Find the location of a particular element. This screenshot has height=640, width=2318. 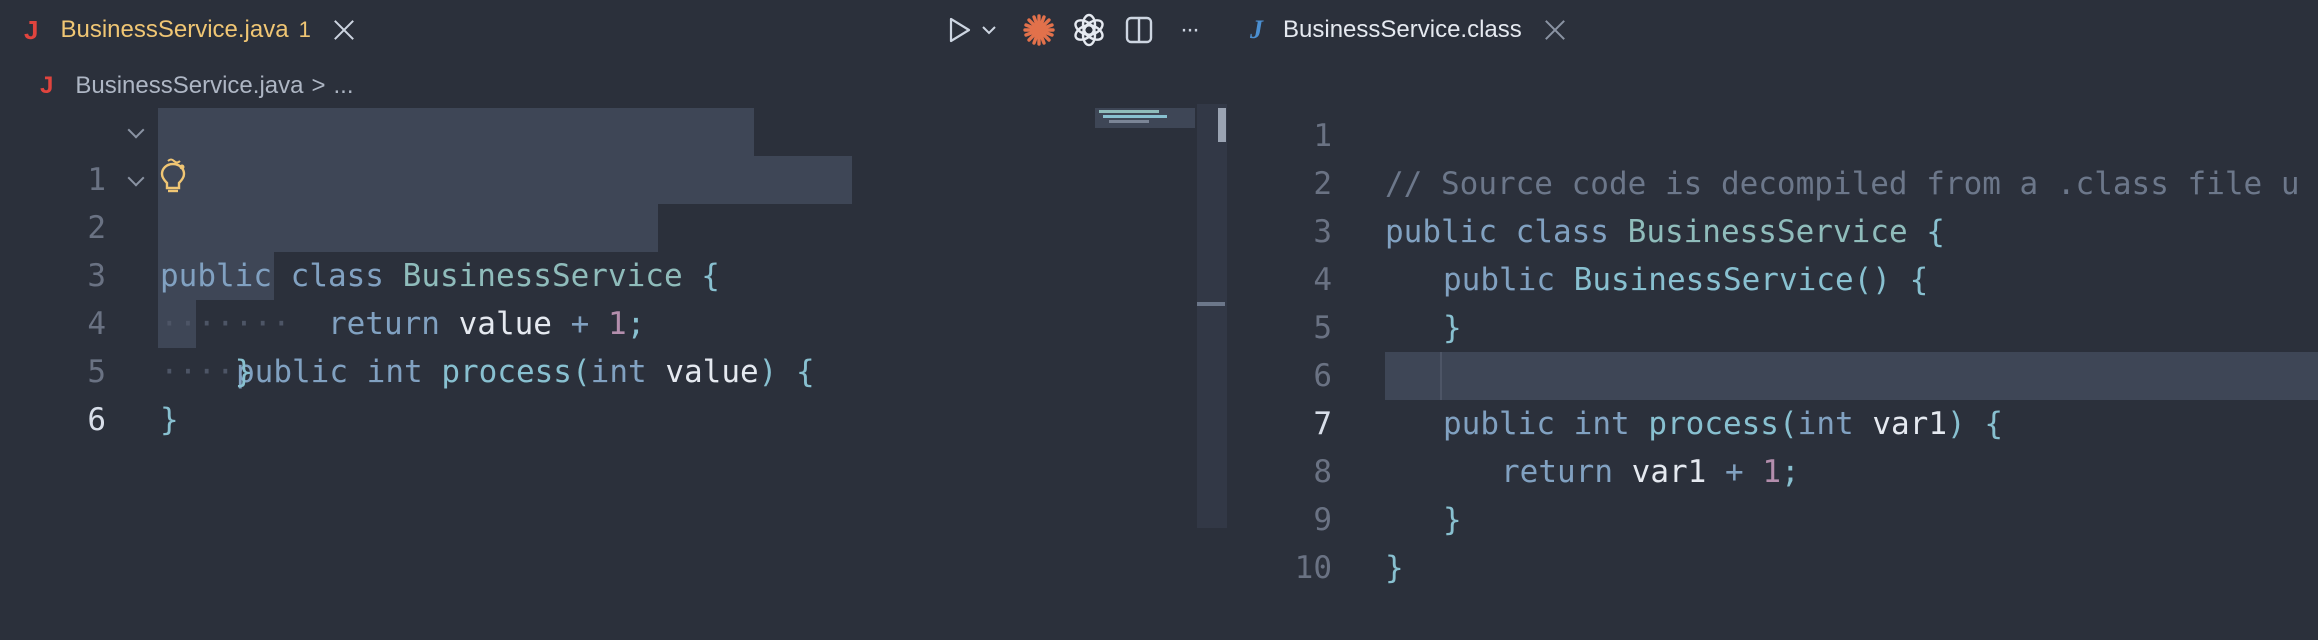

code-text: public BusinessService() { is located at coordinates (1685, 280).